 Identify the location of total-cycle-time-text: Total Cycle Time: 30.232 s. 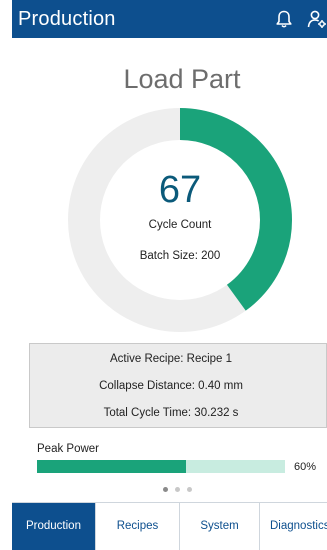
(171, 413).